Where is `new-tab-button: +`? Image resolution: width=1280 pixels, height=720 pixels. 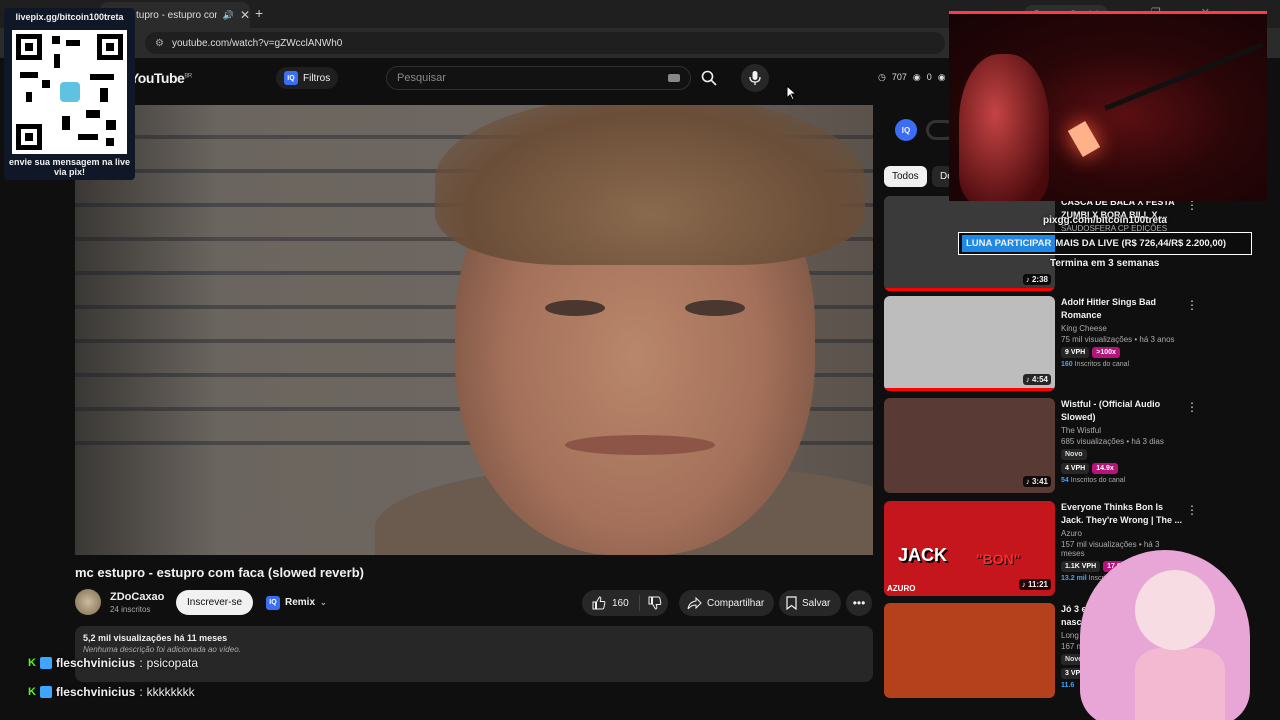
new-tab-button: + is located at coordinates (259, 13).